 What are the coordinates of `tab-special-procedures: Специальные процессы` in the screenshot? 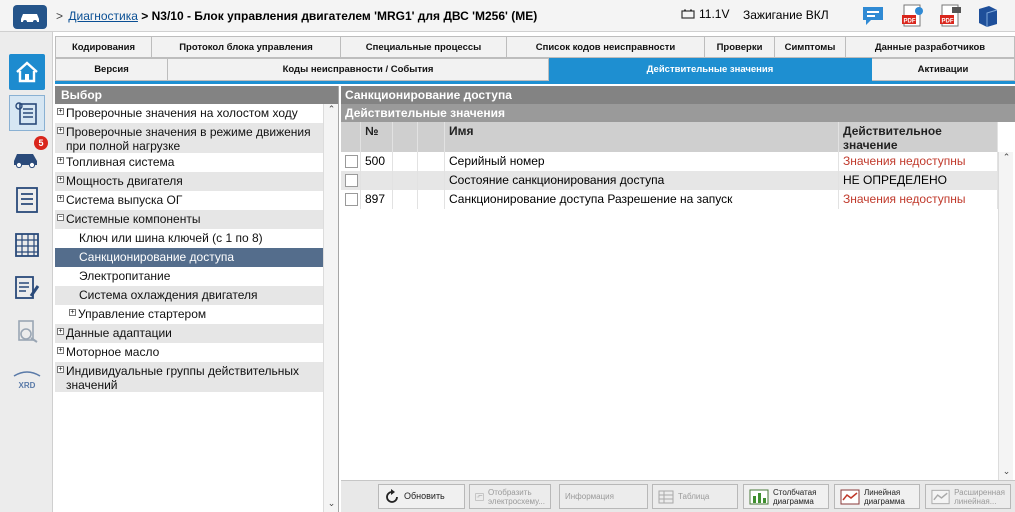 It's located at (424, 47).